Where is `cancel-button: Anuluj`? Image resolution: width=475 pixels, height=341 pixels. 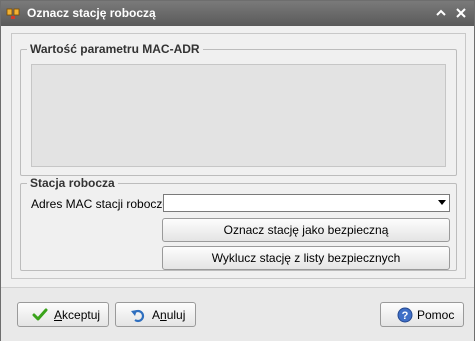
cancel-button: Anuluj is located at coordinates (155, 314).